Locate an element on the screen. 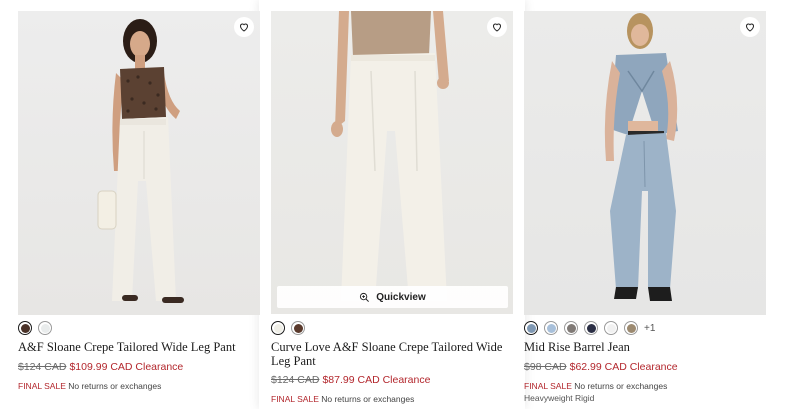 The image size is (800, 409). color-swatches: +1 is located at coordinates (589, 328).